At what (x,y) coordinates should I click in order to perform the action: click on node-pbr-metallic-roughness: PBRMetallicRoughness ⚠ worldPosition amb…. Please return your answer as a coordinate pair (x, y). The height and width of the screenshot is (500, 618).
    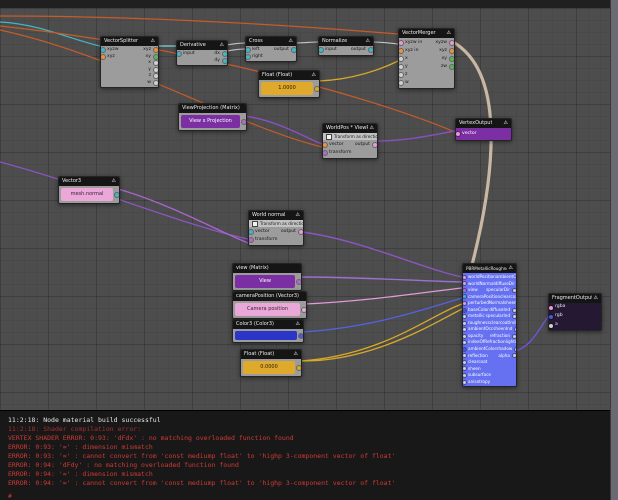
    Looking at the image, I should click on (489, 325).